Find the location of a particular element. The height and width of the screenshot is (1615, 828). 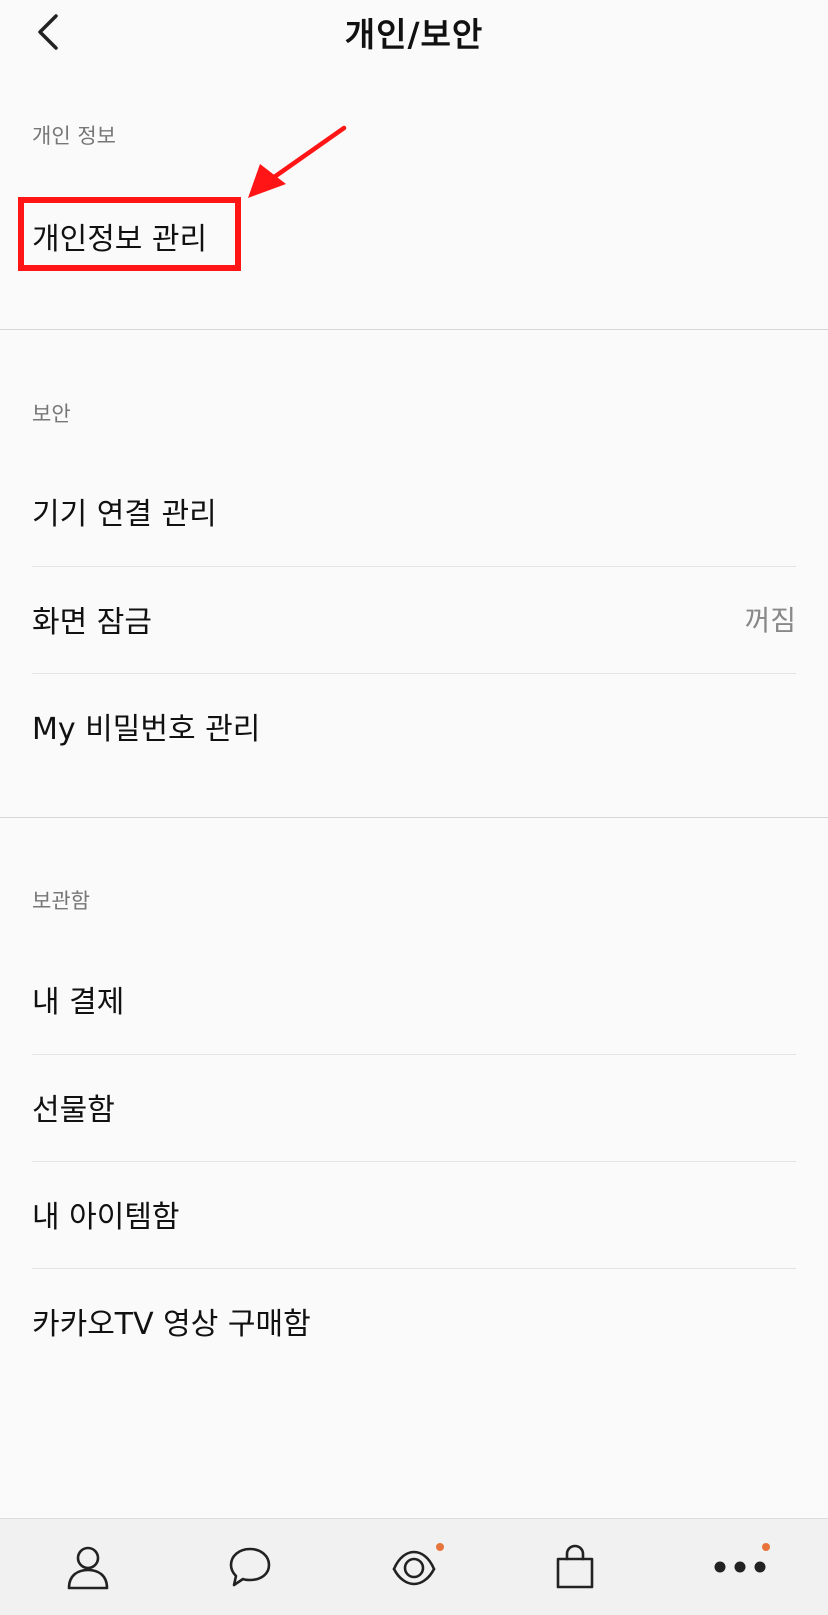

more-dots-icon is located at coordinates (740, 1567).